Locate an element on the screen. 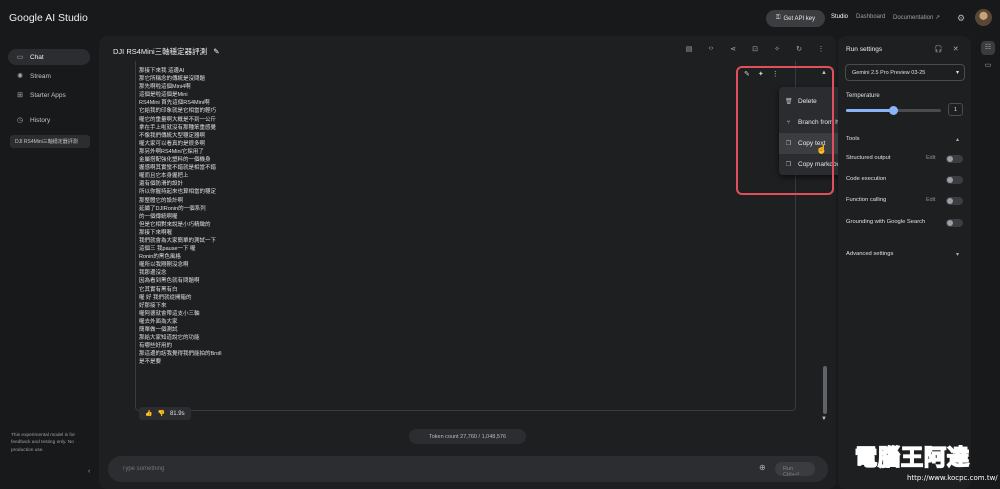 This screenshot has height=489, width=1000. code-execution-label: Code execution is located at coordinates (866, 179).